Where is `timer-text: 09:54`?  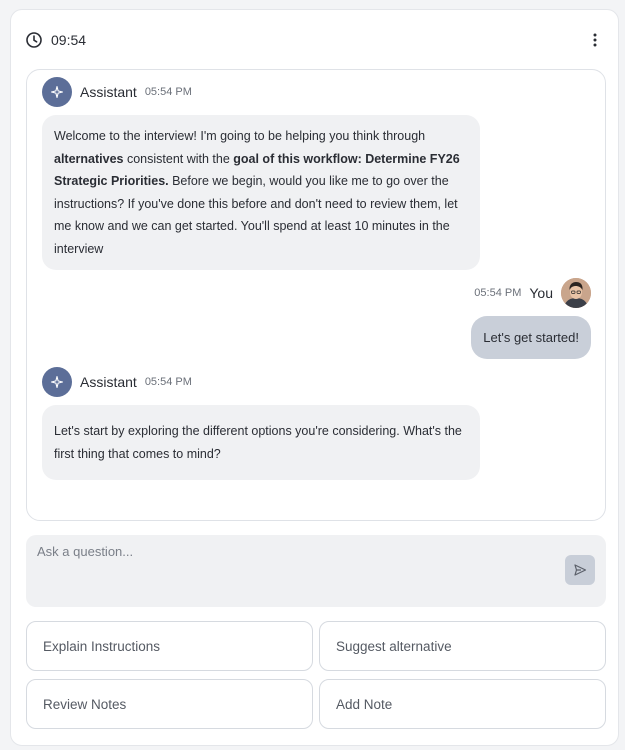 timer-text: 09:54 is located at coordinates (69, 40).